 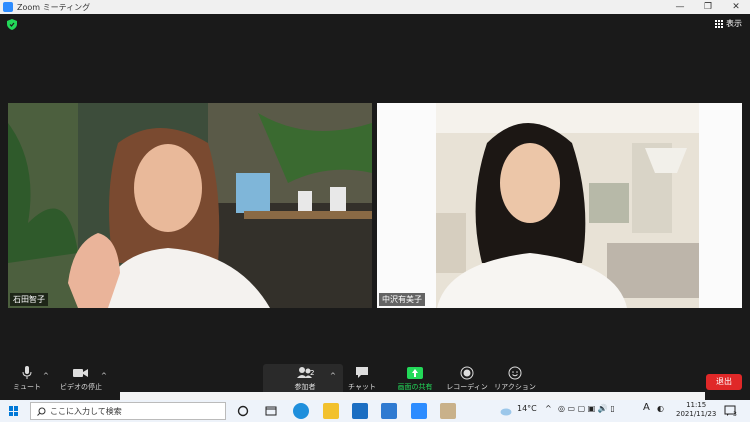 I want to click on mute-button: ミュート, so click(x=27, y=379).